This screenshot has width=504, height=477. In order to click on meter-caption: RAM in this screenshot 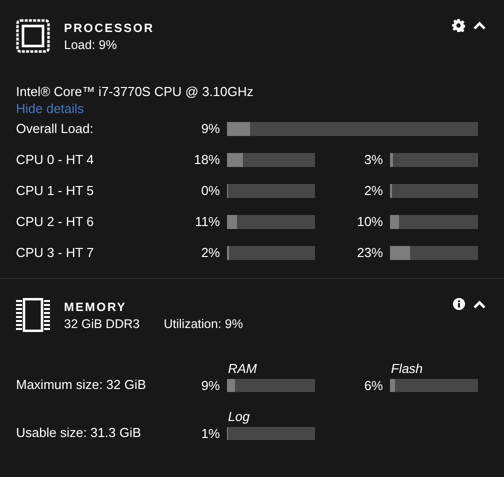, I will do `click(242, 368)`.